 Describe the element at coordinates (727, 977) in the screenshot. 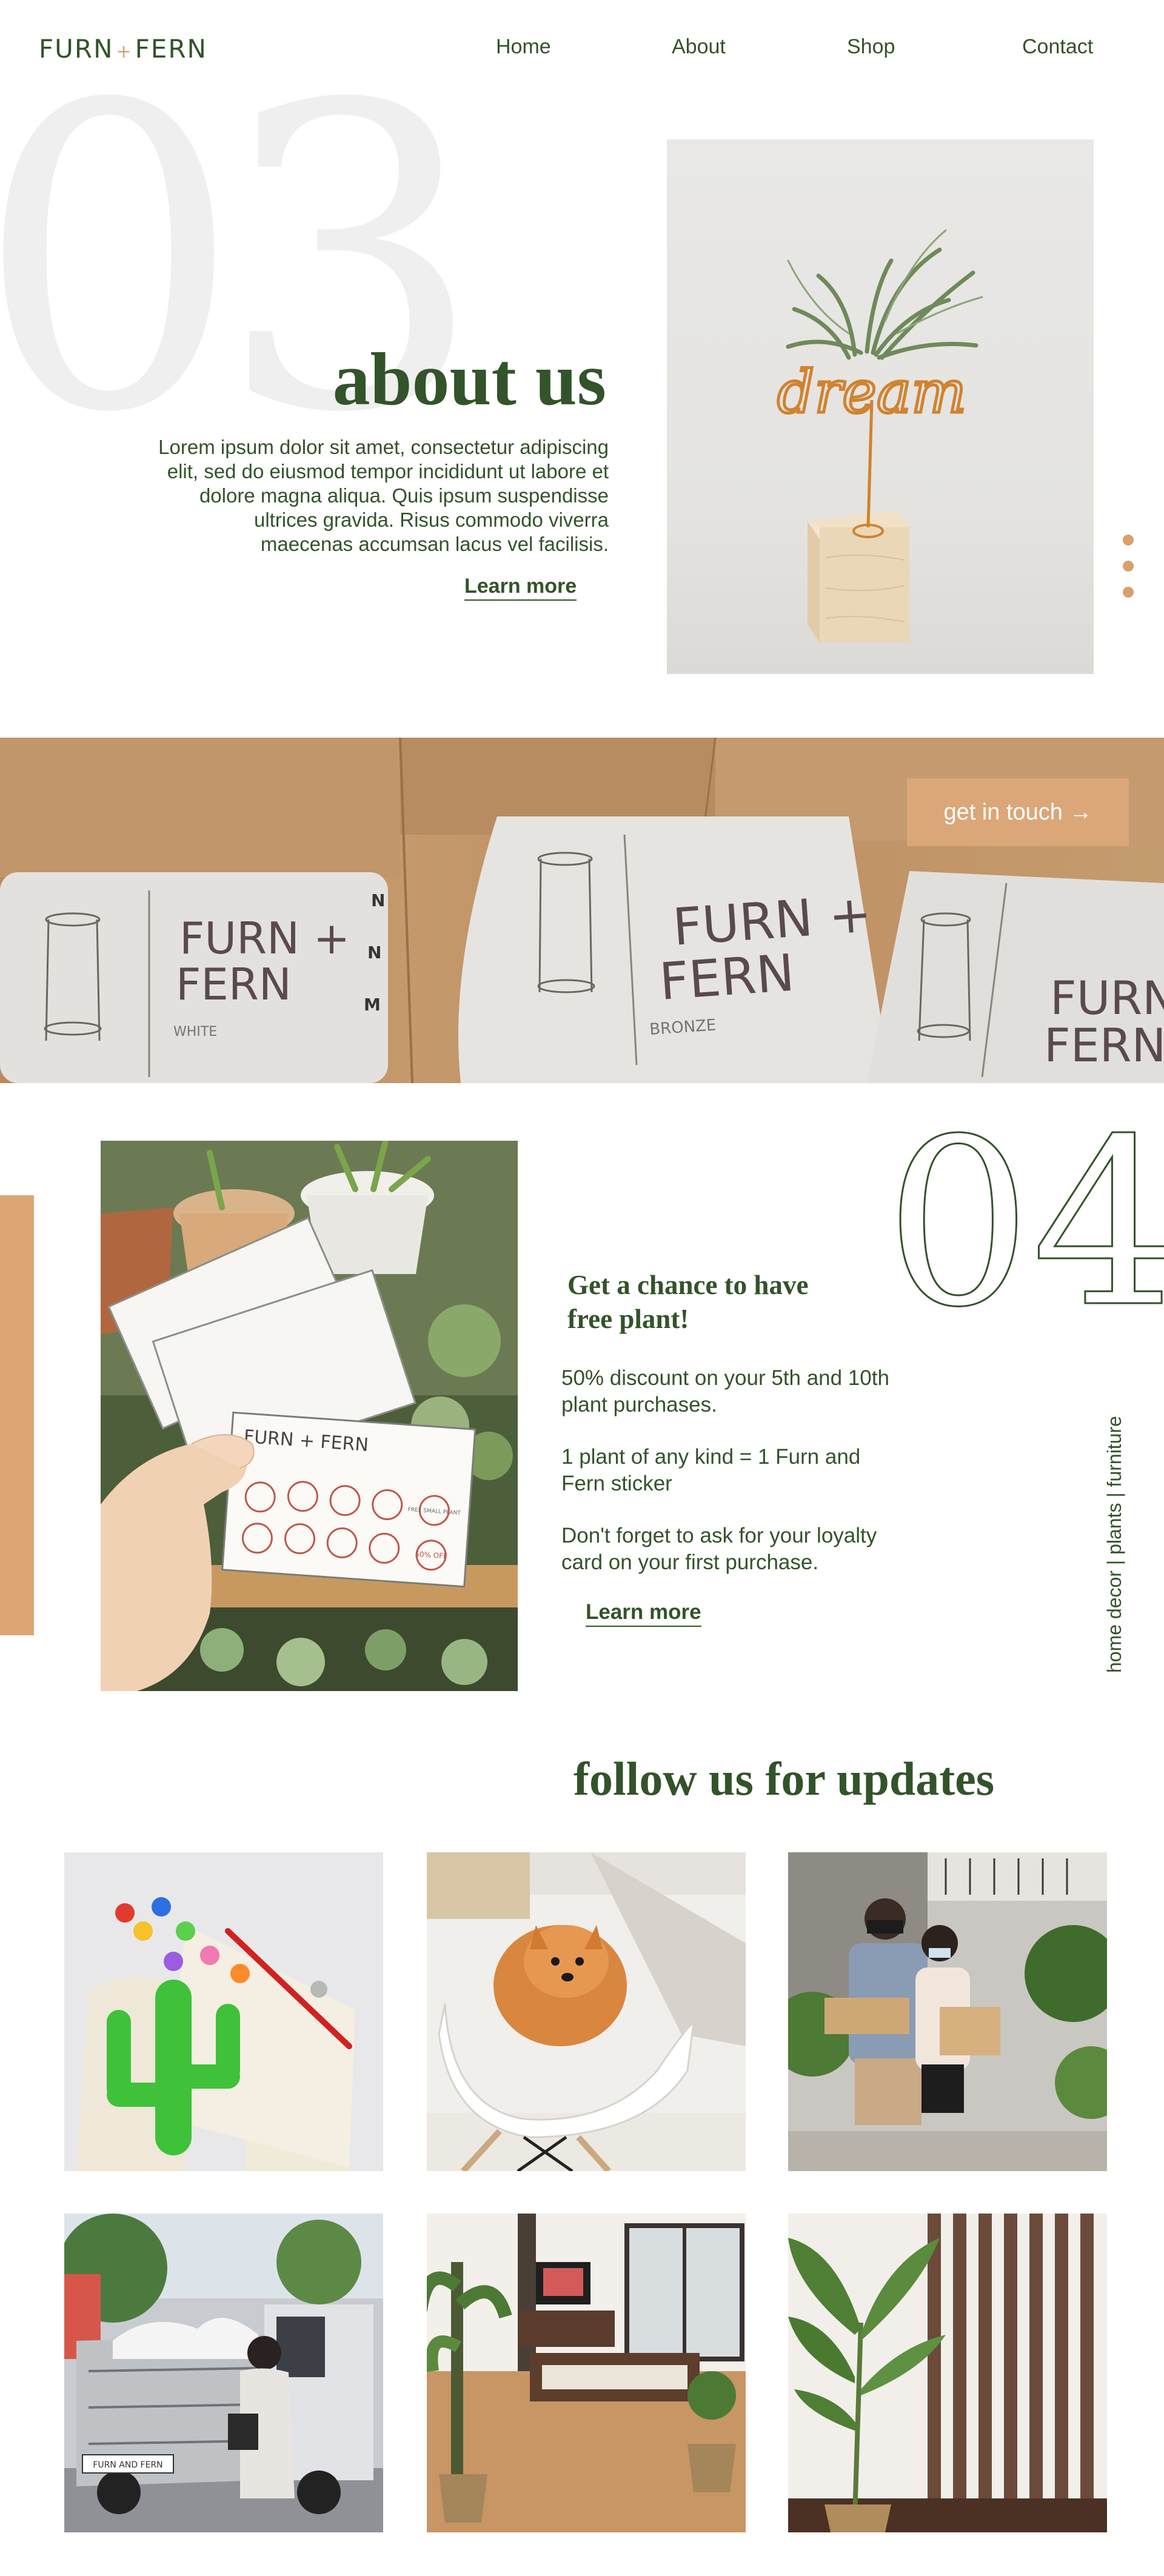

I see `box2-brand-bottom: FERN` at that location.